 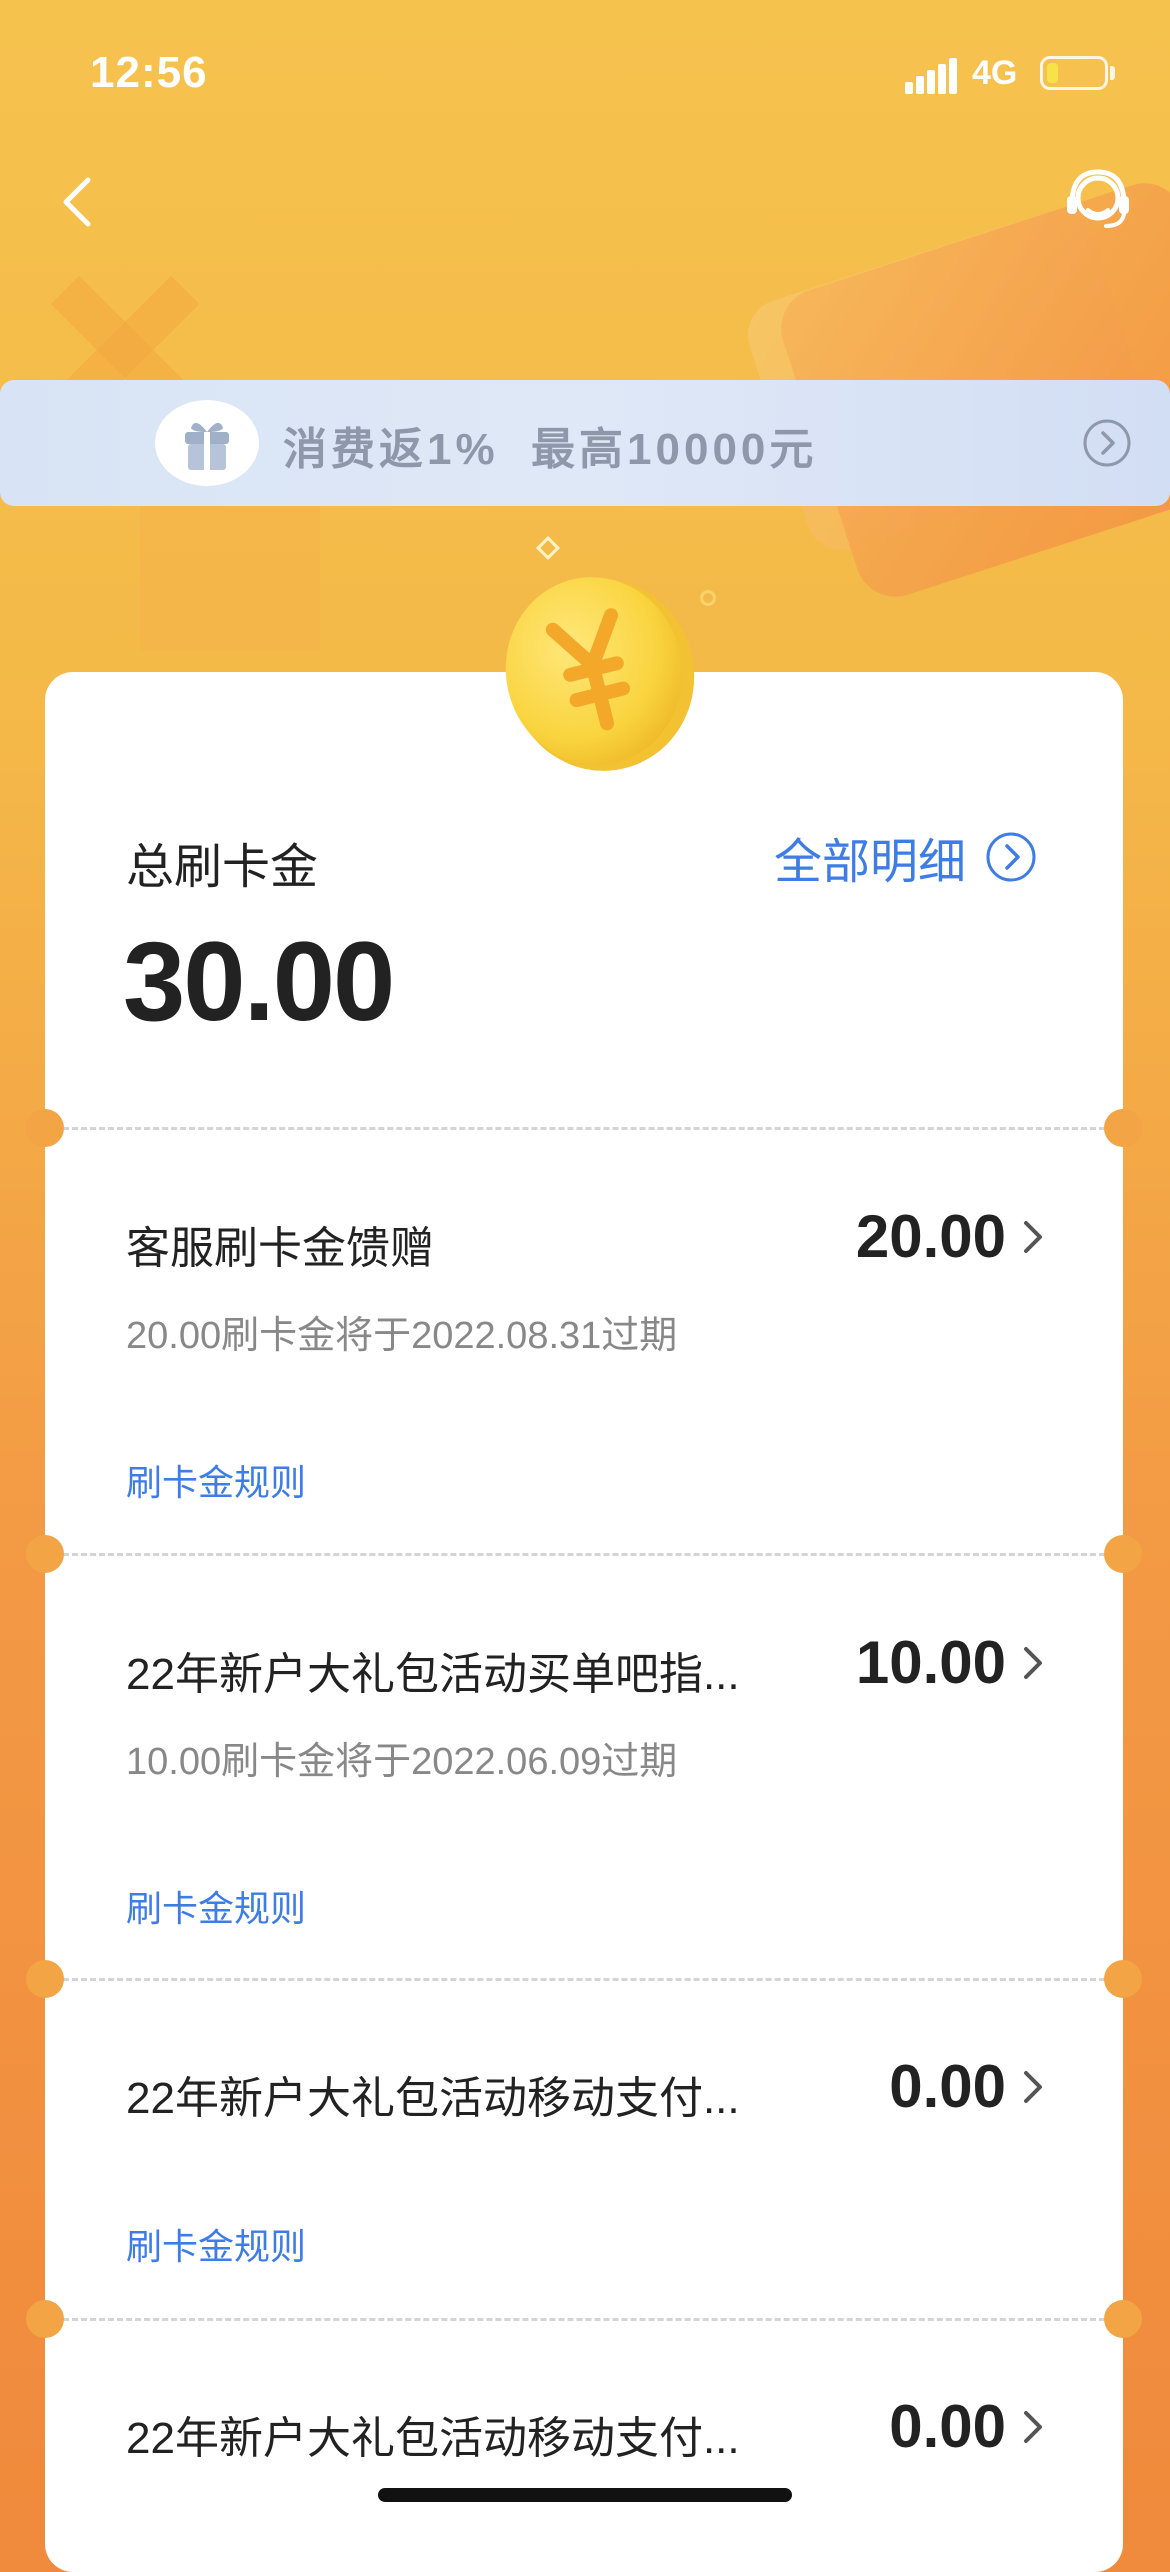 What do you see at coordinates (1112, 73) in the screenshot?
I see `battery-tip` at bounding box center [1112, 73].